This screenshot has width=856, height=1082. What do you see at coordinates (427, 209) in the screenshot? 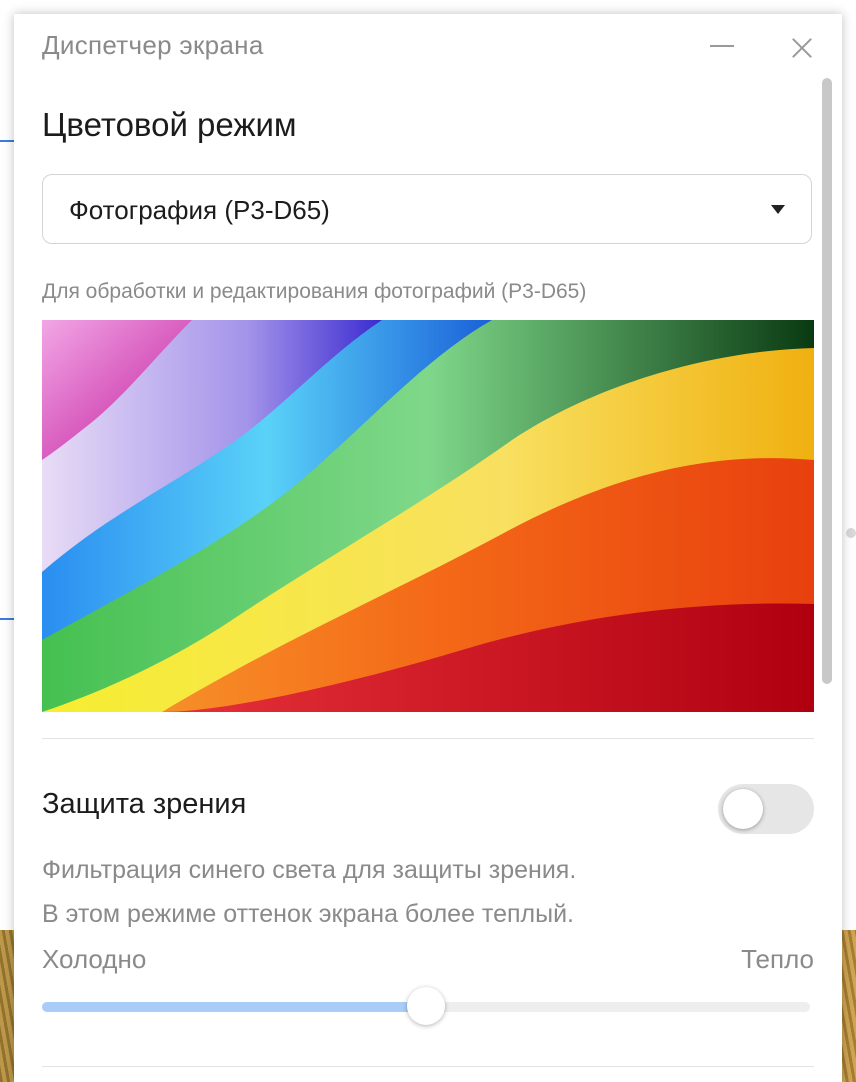
I see `color-mode-select: Фотография (P3-D65)` at bounding box center [427, 209].